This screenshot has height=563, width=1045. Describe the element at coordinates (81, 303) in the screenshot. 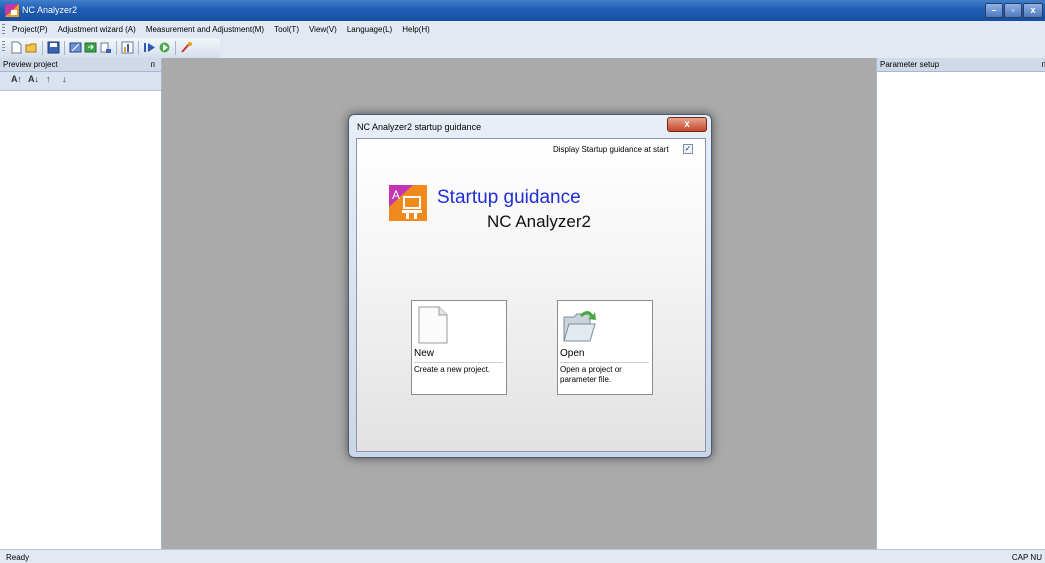

I see `preview-project-panel: Preview project ᴨ A↑ A↓ ↑ ↓` at that location.